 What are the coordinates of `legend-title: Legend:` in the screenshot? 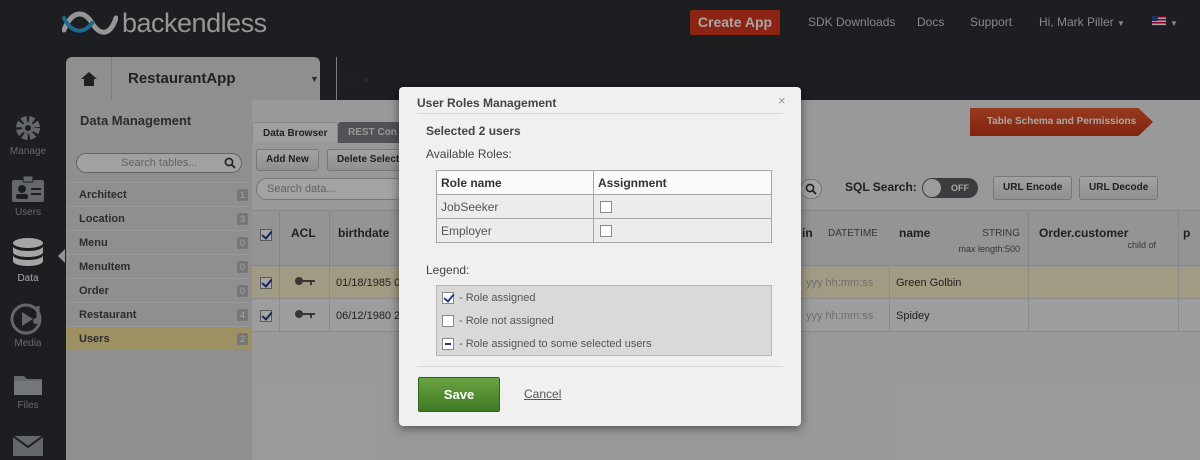 It's located at (448, 270).